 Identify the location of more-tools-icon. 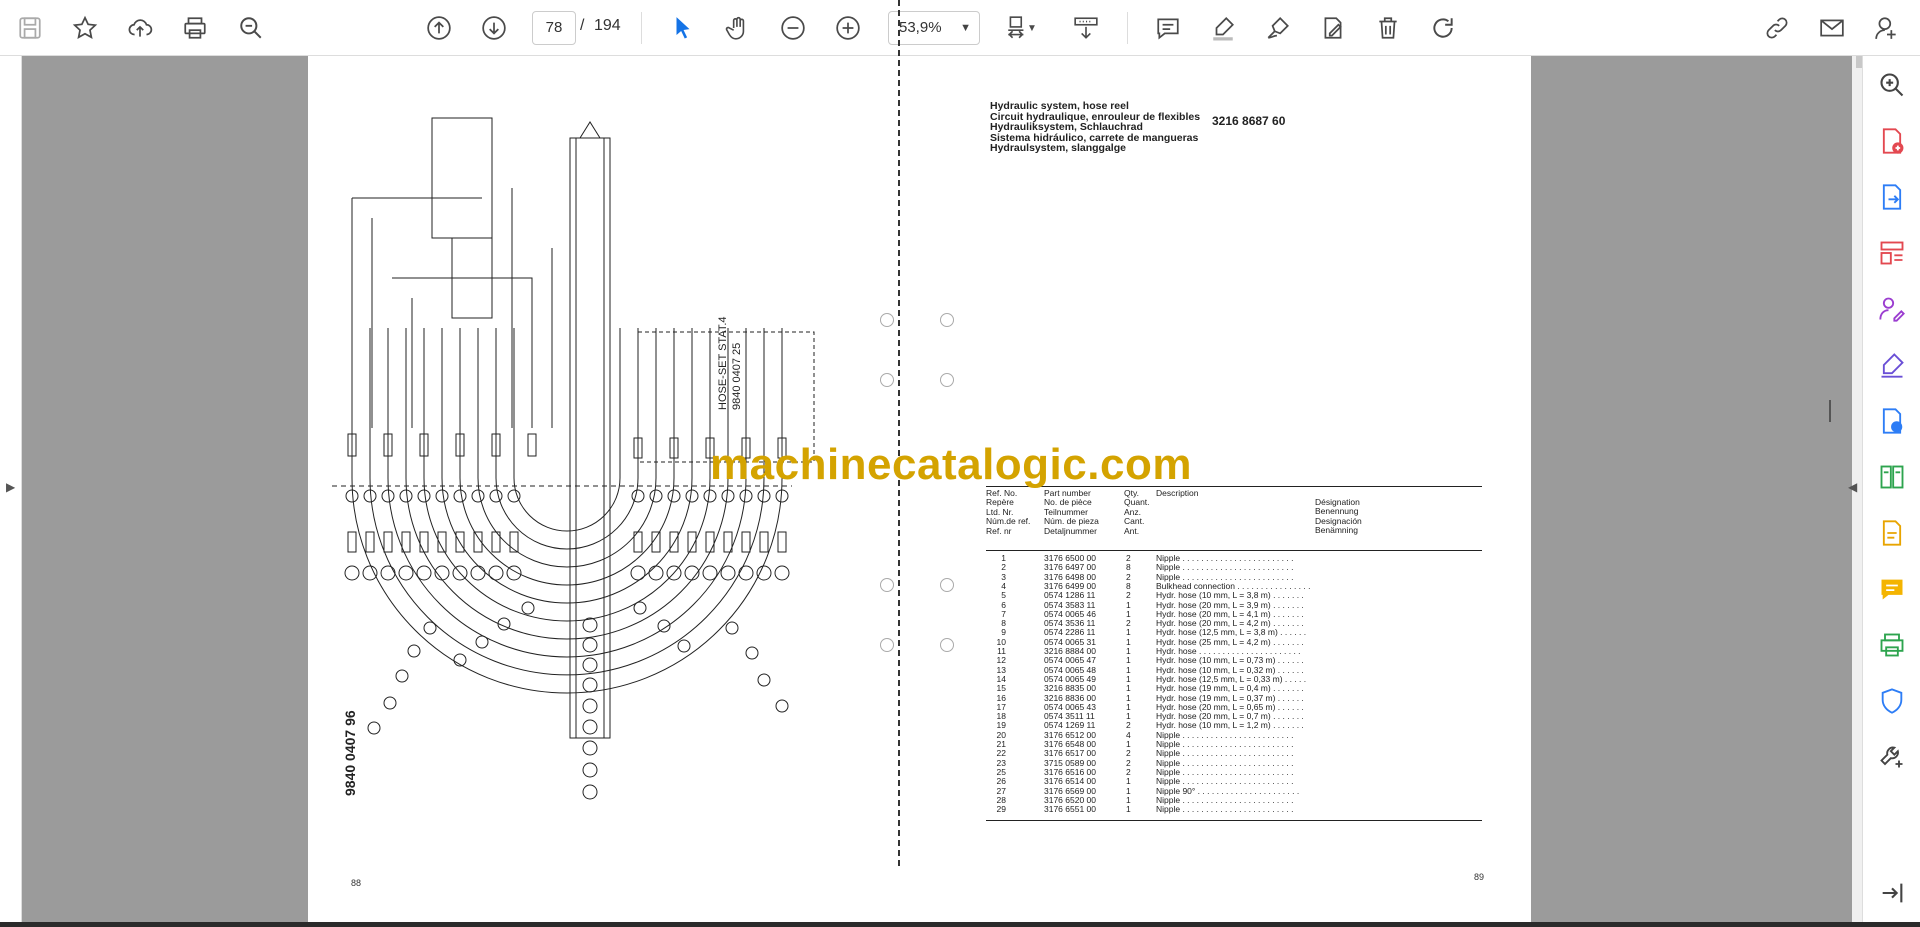
(1892, 757).